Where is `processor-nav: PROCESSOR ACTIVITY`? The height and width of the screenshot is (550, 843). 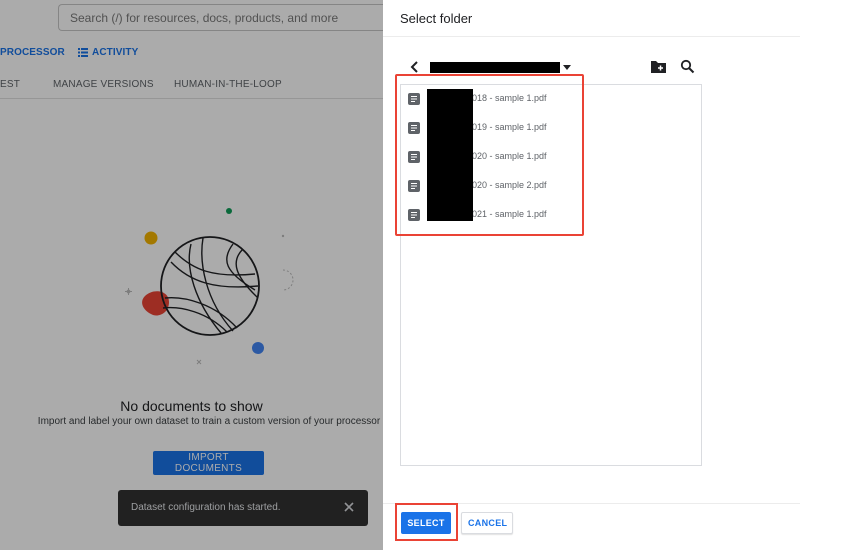 processor-nav: PROCESSOR ACTIVITY is located at coordinates (191, 52).